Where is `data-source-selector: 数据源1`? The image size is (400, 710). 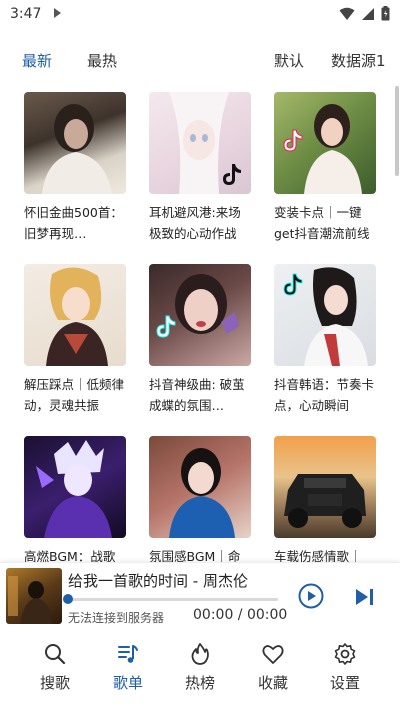
data-source-selector: 数据源1 is located at coordinates (358, 60).